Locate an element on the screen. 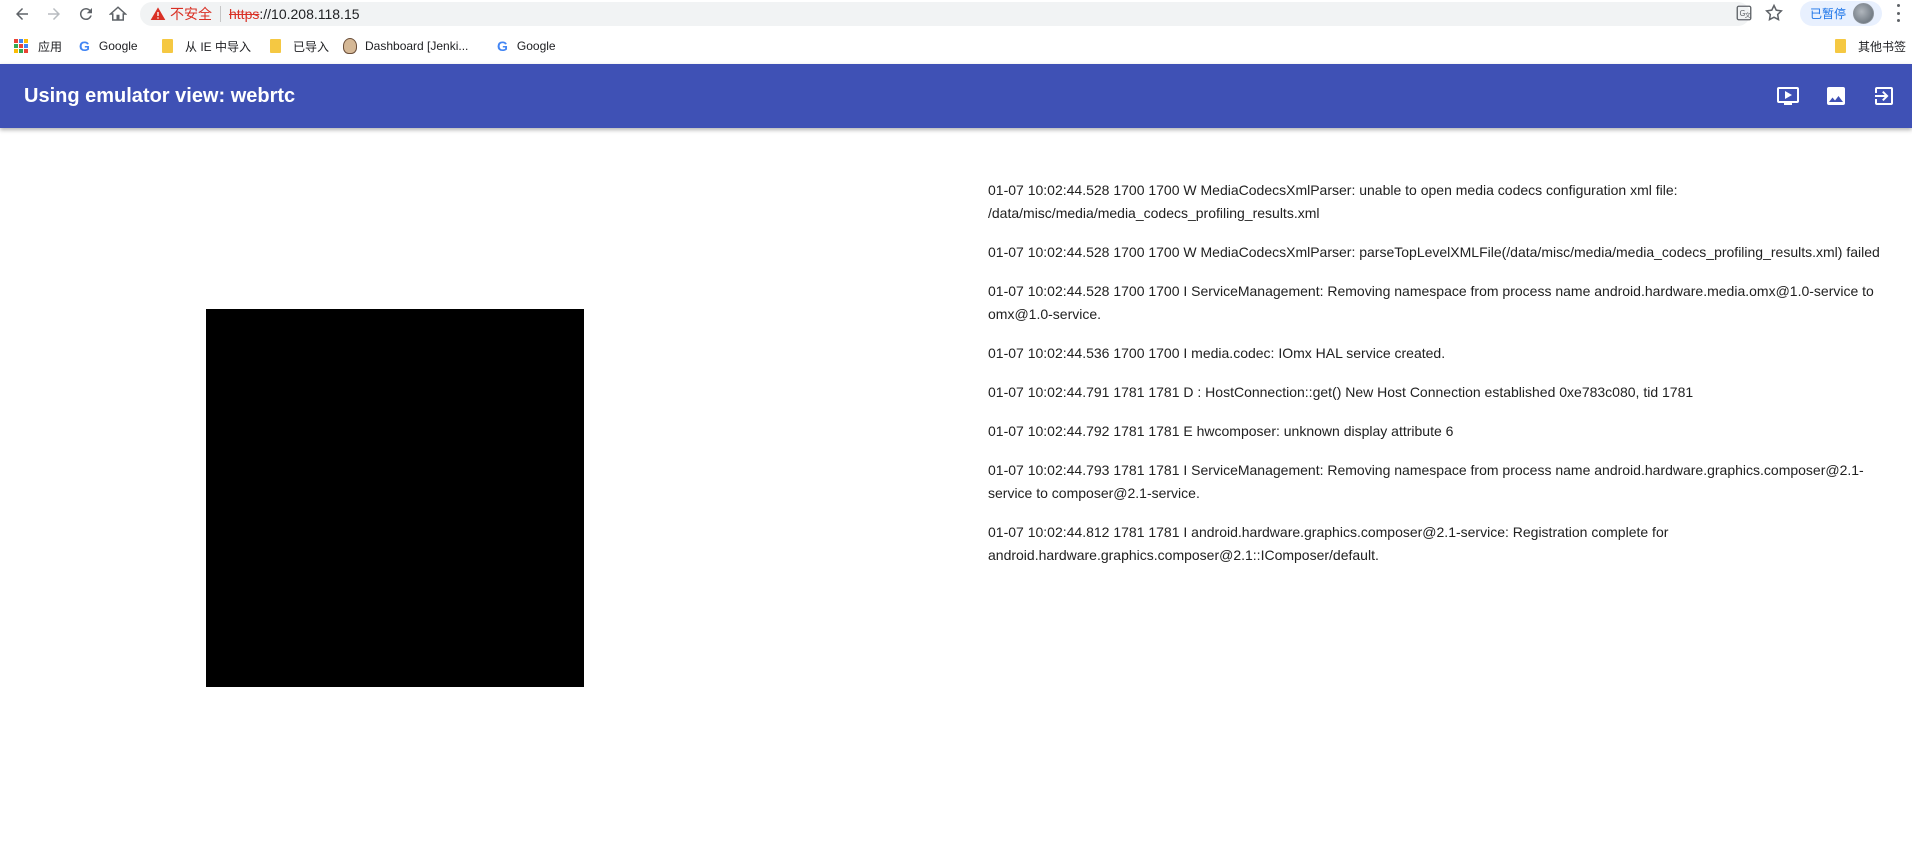  home-button is located at coordinates (118, 13).